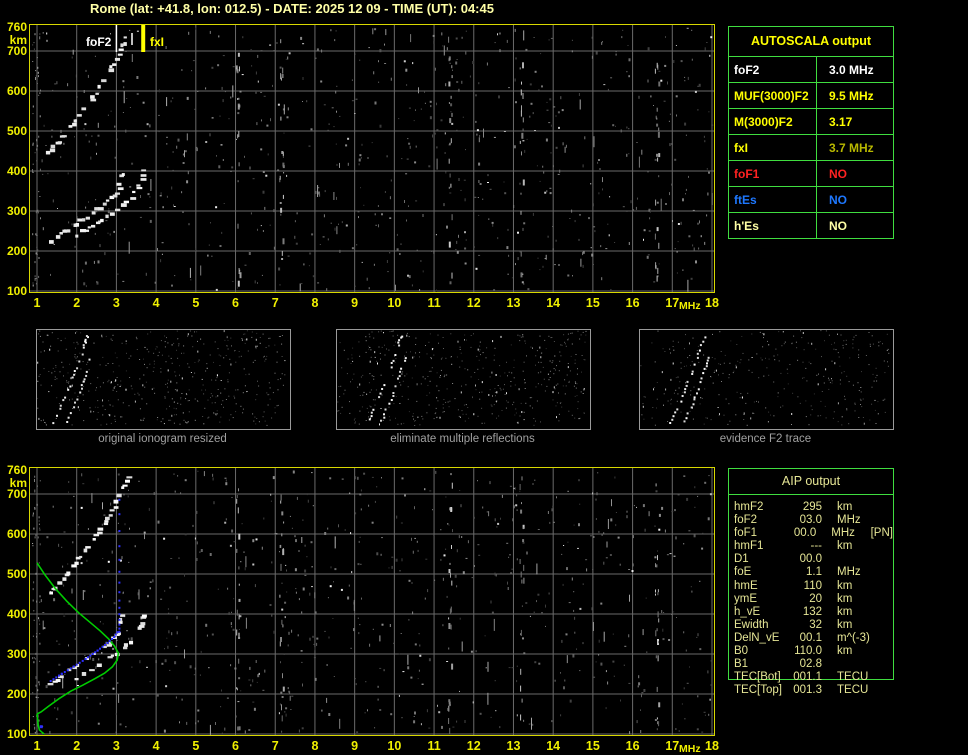  I want to click on autoscala-param-label: foF1, so click(773, 173).